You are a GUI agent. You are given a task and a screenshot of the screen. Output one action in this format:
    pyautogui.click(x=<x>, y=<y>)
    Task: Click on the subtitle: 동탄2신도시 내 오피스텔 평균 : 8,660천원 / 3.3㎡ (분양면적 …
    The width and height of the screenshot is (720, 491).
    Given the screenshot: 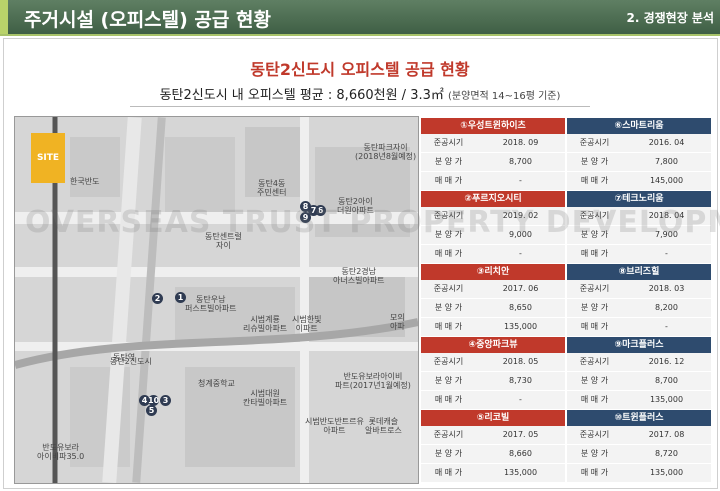 What is the action you would take?
    pyautogui.click(x=360, y=93)
    